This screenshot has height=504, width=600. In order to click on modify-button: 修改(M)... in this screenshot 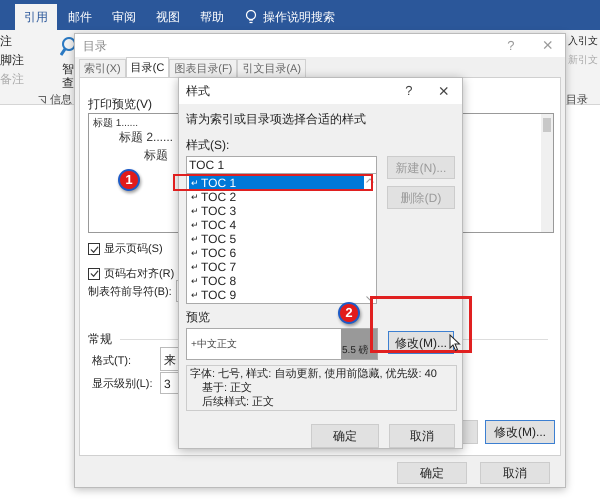, I will do `click(520, 432)`.